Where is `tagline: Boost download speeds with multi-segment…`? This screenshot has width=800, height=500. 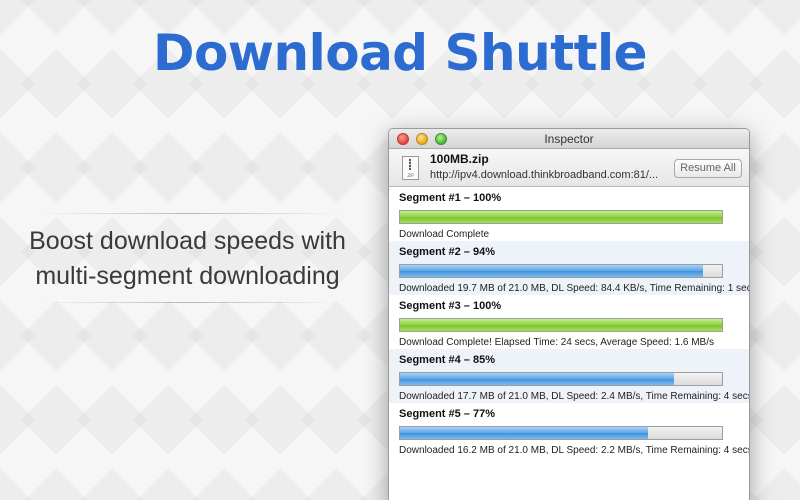 tagline: Boost download speeds with multi-segment… is located at coordinates (187, 259).